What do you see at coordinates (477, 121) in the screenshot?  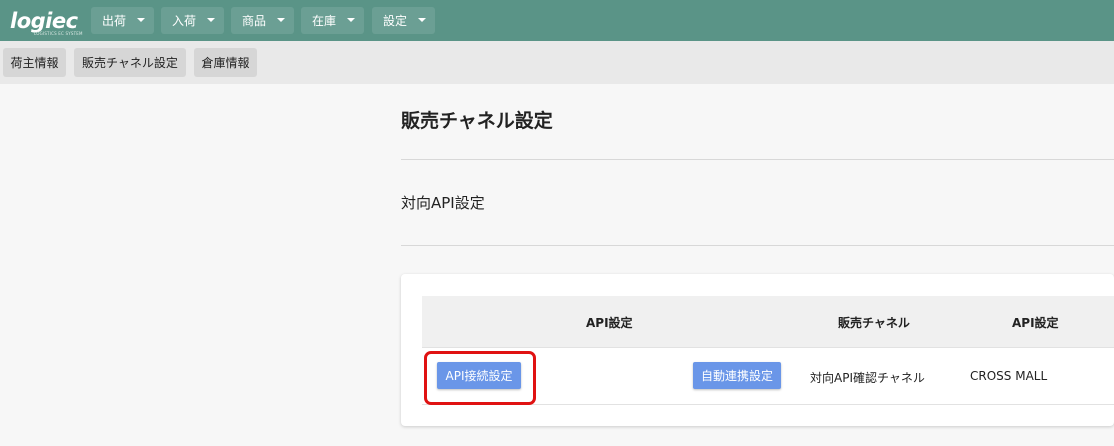 I see `page-title: 販売チャネル設定` at bounding box center [477, 121].